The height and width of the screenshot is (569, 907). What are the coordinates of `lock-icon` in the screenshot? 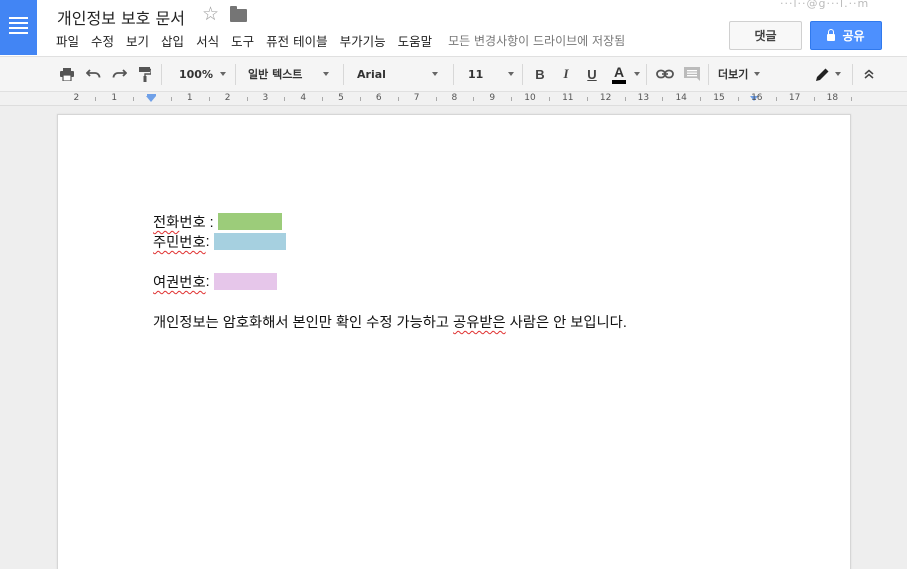 It's located at (831, 35).